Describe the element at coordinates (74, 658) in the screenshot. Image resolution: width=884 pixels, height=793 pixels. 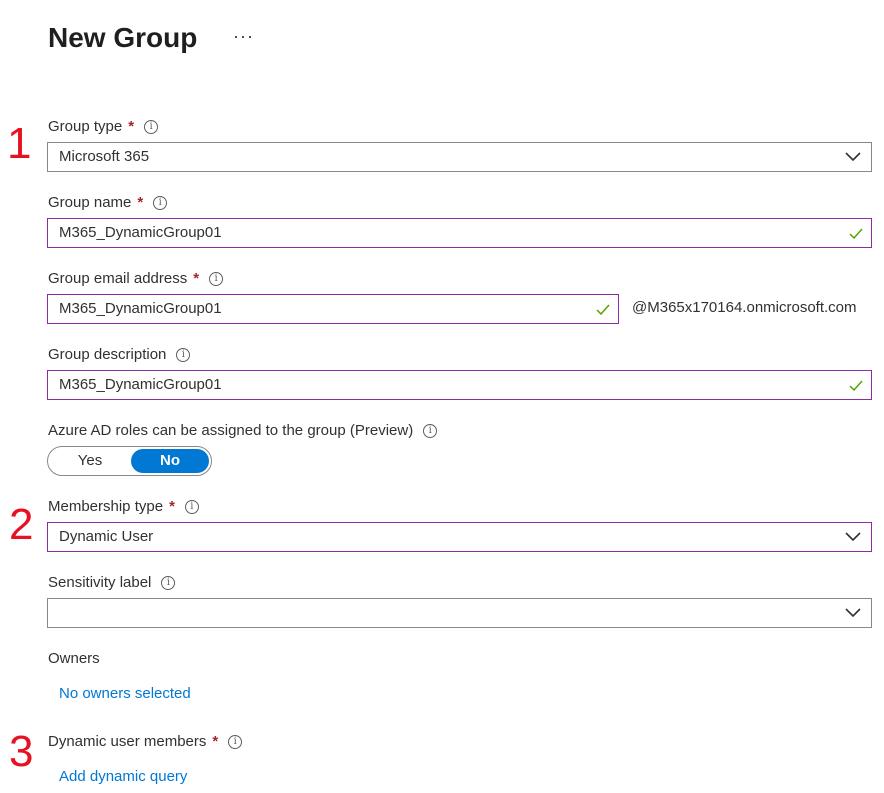
I see `owners-label: Owners` at that location.